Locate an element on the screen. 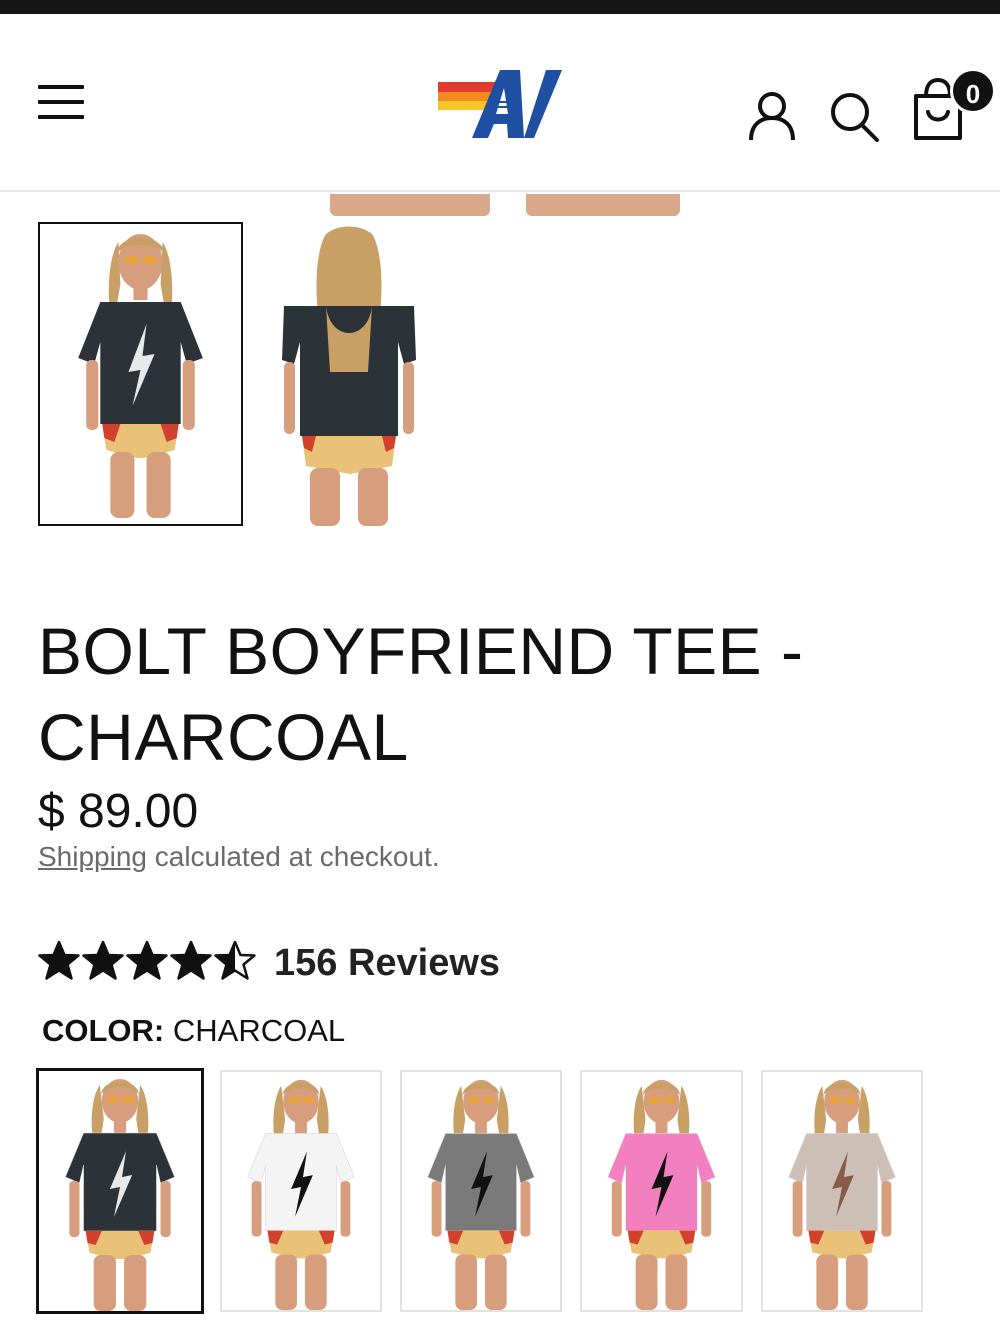  site-header: 0 is located at coordinates (500, 103).